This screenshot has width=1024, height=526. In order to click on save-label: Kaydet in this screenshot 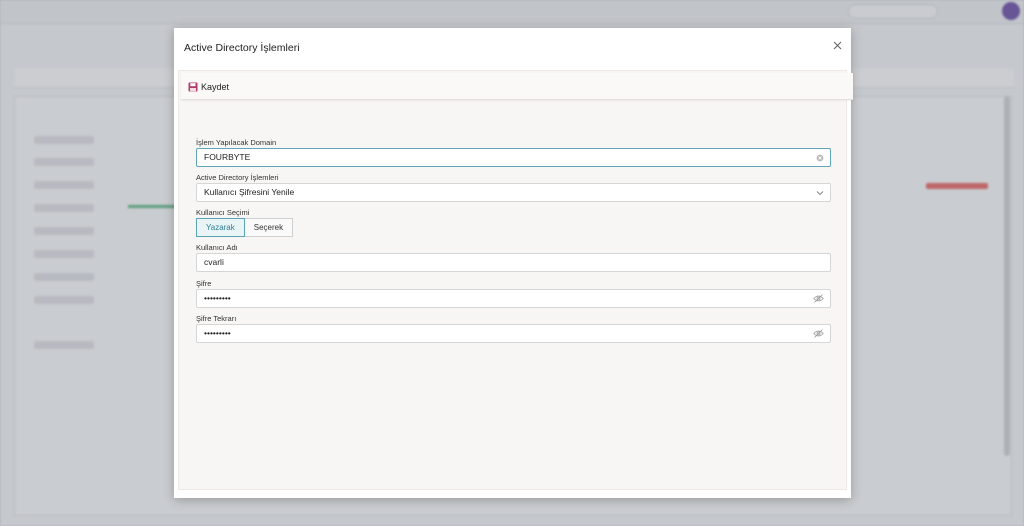, I will do `click(215, 87)`.